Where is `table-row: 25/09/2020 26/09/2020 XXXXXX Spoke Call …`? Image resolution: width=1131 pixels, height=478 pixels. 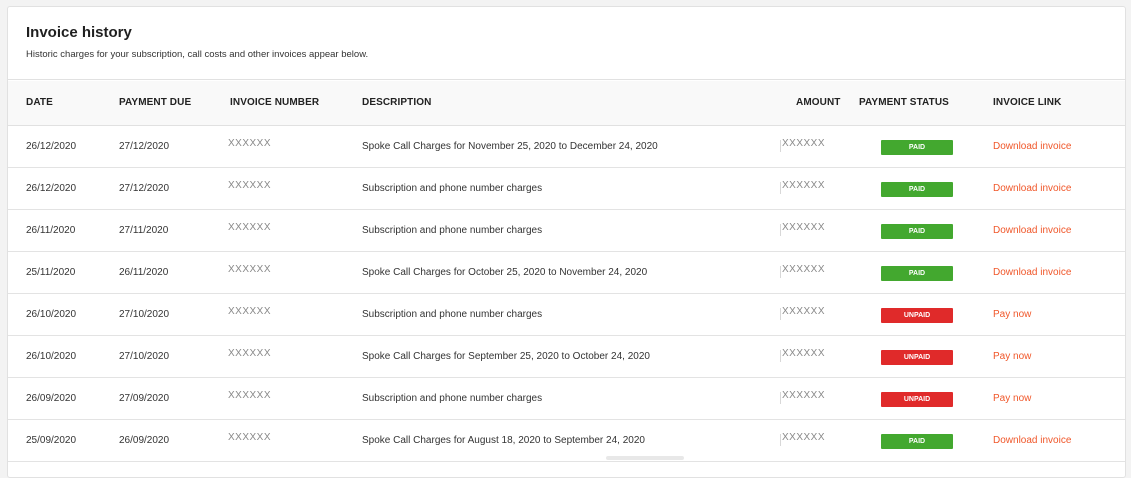 table-row: 25/09/2020 26/09/2020 XXXXXX Spoke Call … is located at coordinates (566, 441).